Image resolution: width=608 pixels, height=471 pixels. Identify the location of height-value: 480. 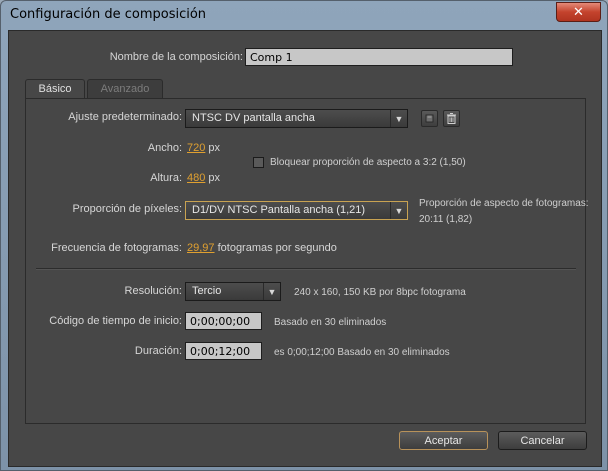
(196, 178).